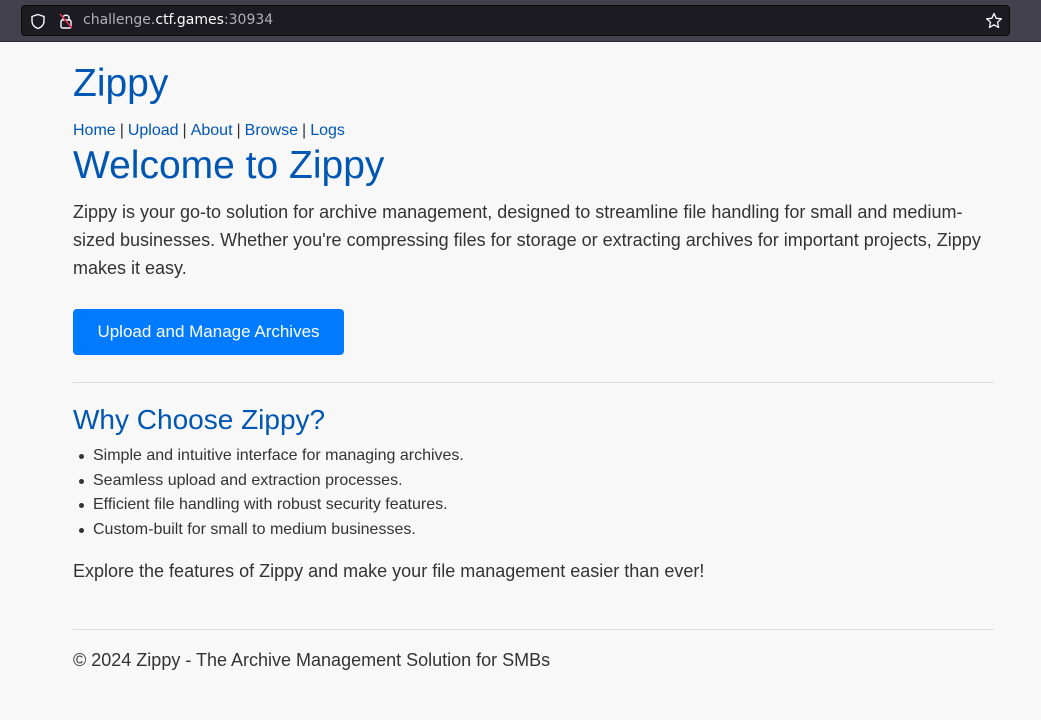 The image size is (1041, 720). I want to click on why-heading: Why Choose Zippy?, so click(199, 419).